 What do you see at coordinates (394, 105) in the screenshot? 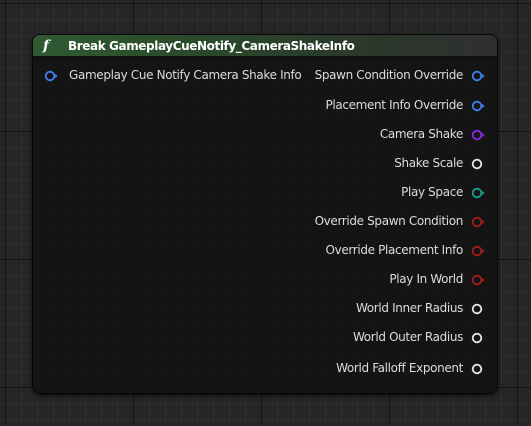
I see `output-pin-label: Placement Info Override` at bounding box center [394, 105].